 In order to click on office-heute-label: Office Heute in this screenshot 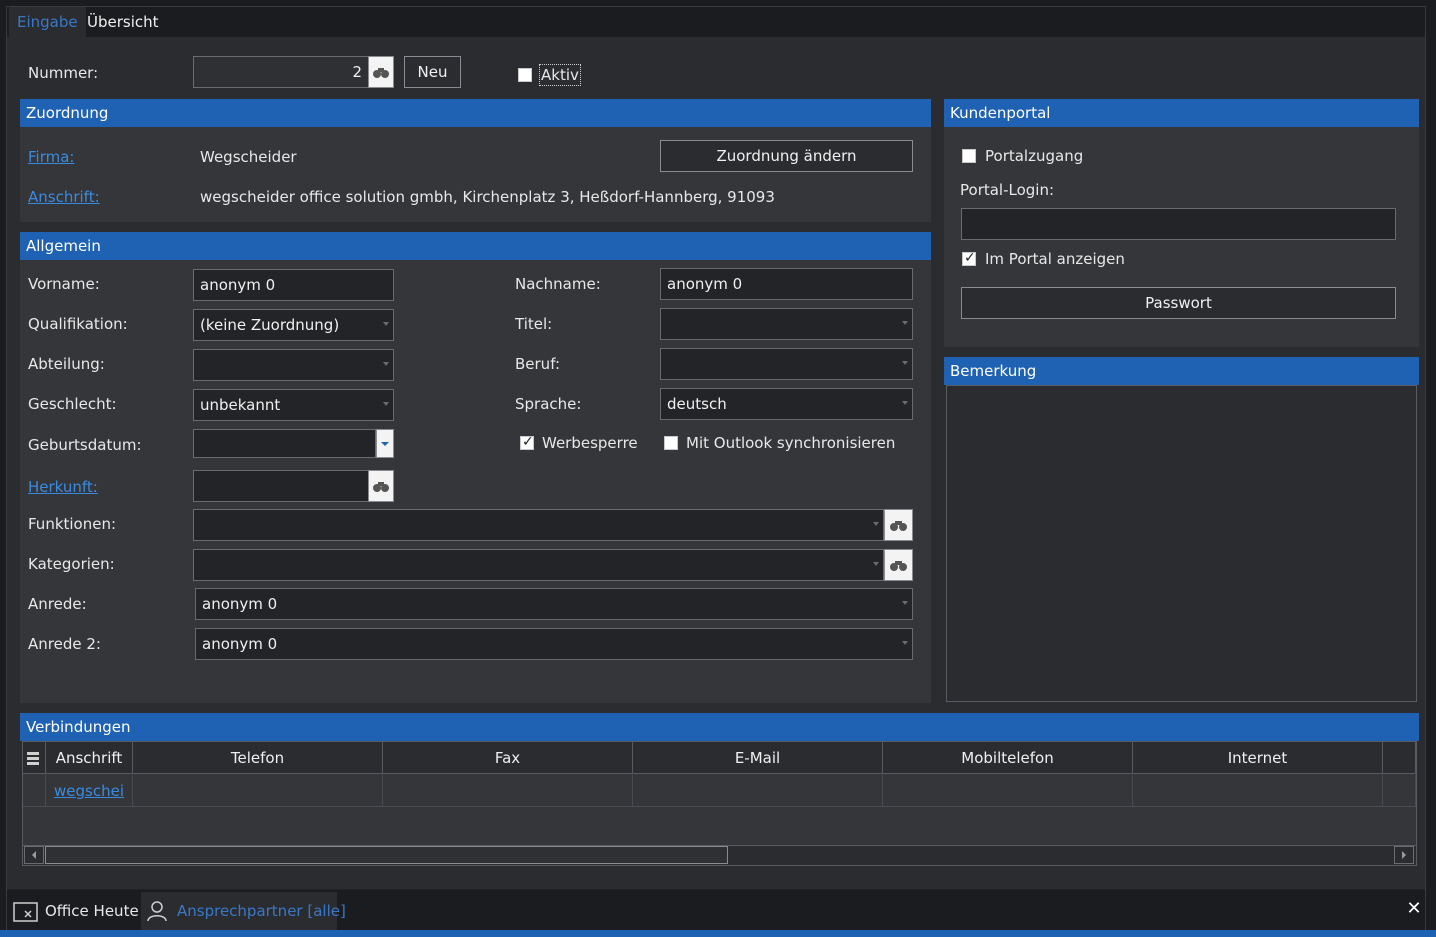, I will do `click(92, 911)`.